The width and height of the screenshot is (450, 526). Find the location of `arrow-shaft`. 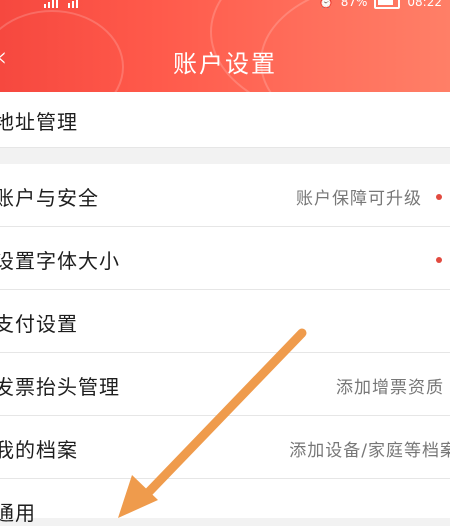

arrow-shaft is located at coordinates (223, 415).